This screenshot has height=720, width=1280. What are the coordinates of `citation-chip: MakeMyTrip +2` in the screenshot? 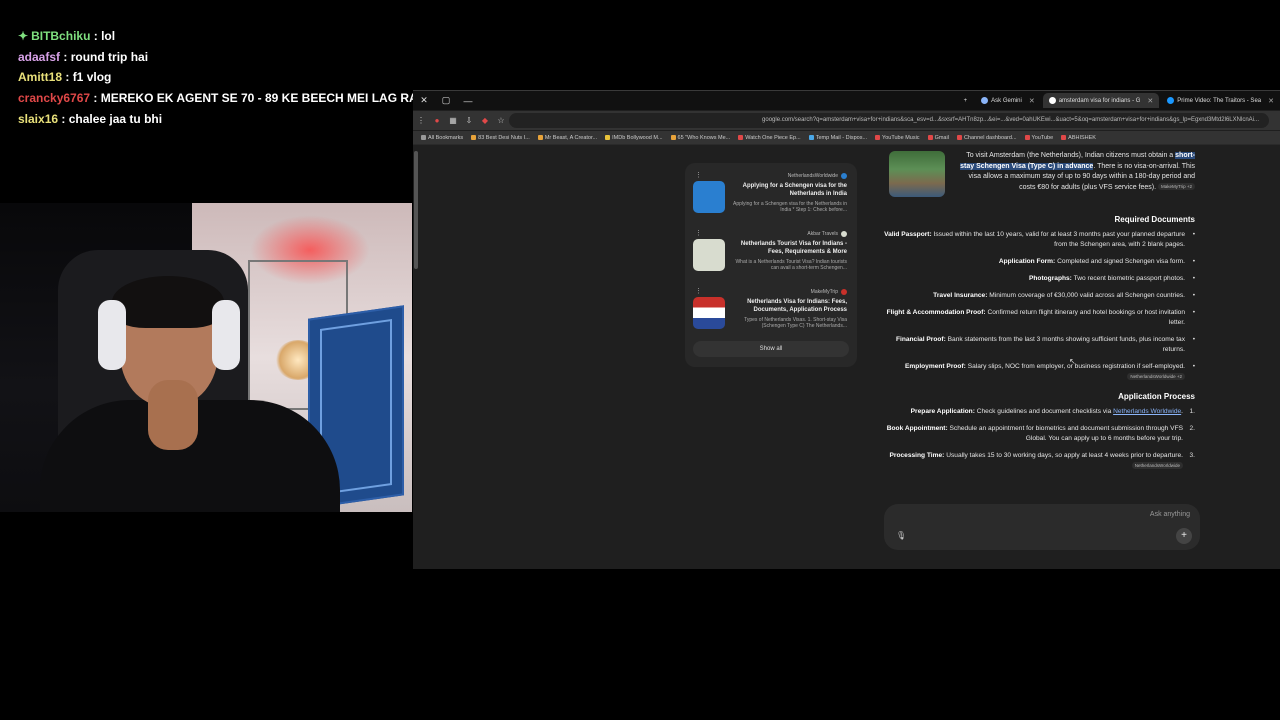 It's located at (1176, 187).